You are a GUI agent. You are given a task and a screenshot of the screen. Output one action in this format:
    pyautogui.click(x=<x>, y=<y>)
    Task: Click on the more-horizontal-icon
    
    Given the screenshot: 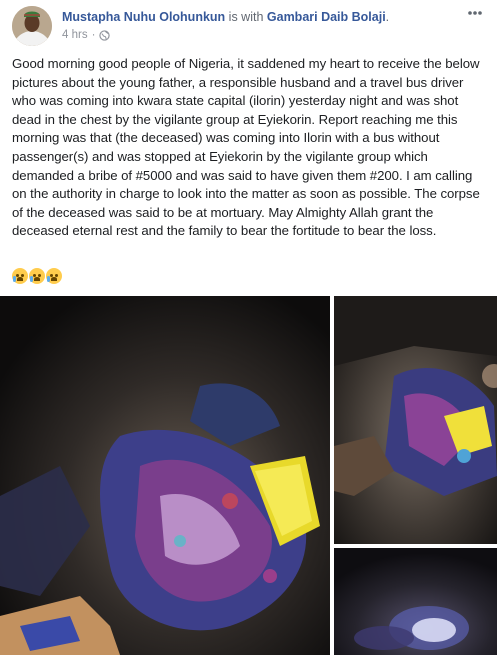 What is the action you would take?
    pyautogui.click(x=475, y=13)
    